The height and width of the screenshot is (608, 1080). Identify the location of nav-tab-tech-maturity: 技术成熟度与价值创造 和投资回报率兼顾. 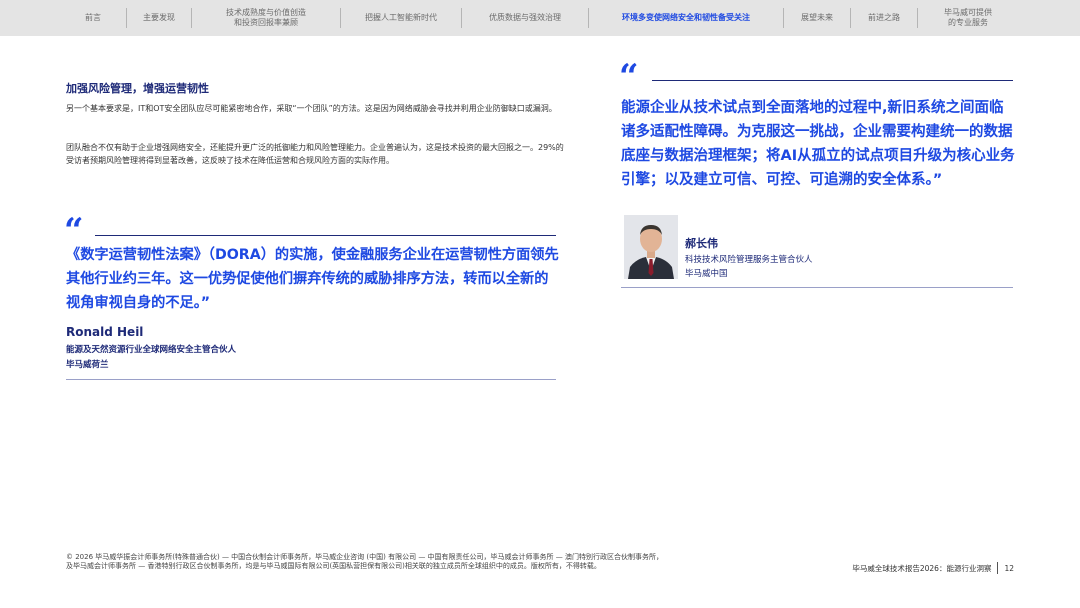
(266, 18).